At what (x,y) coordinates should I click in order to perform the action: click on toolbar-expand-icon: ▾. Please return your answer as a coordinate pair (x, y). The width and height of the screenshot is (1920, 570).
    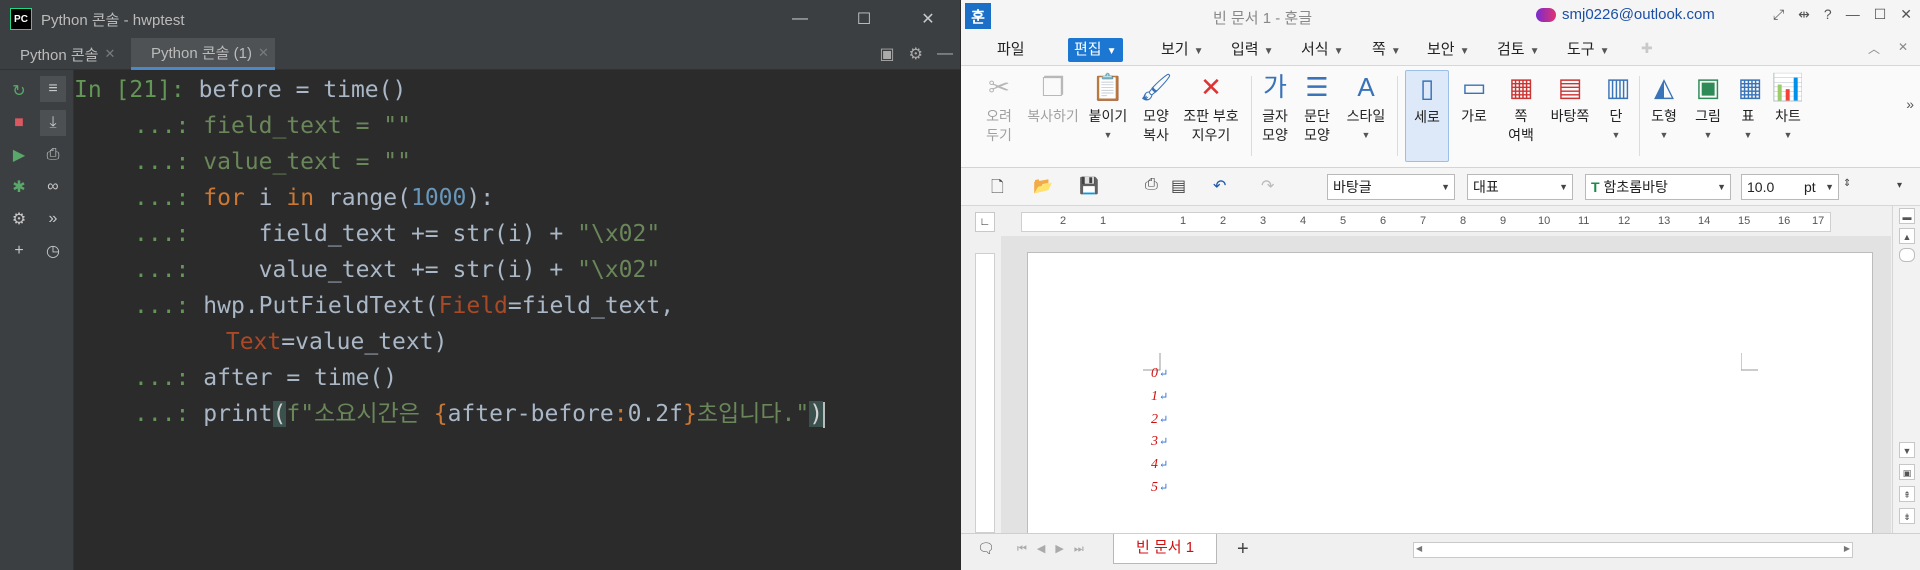
    Looking at the image, I should click on (1899, 185).